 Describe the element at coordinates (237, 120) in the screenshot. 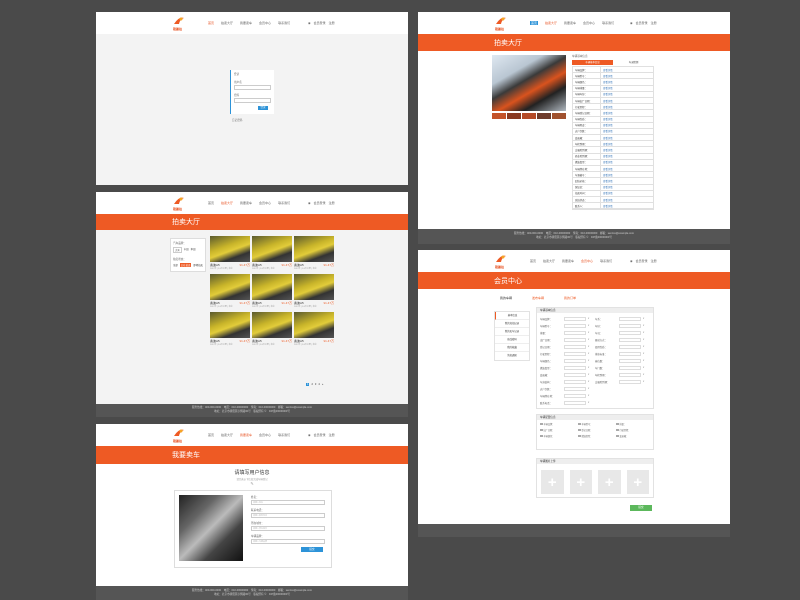

I see `forgot-password-link: 忘记密码` at that location.